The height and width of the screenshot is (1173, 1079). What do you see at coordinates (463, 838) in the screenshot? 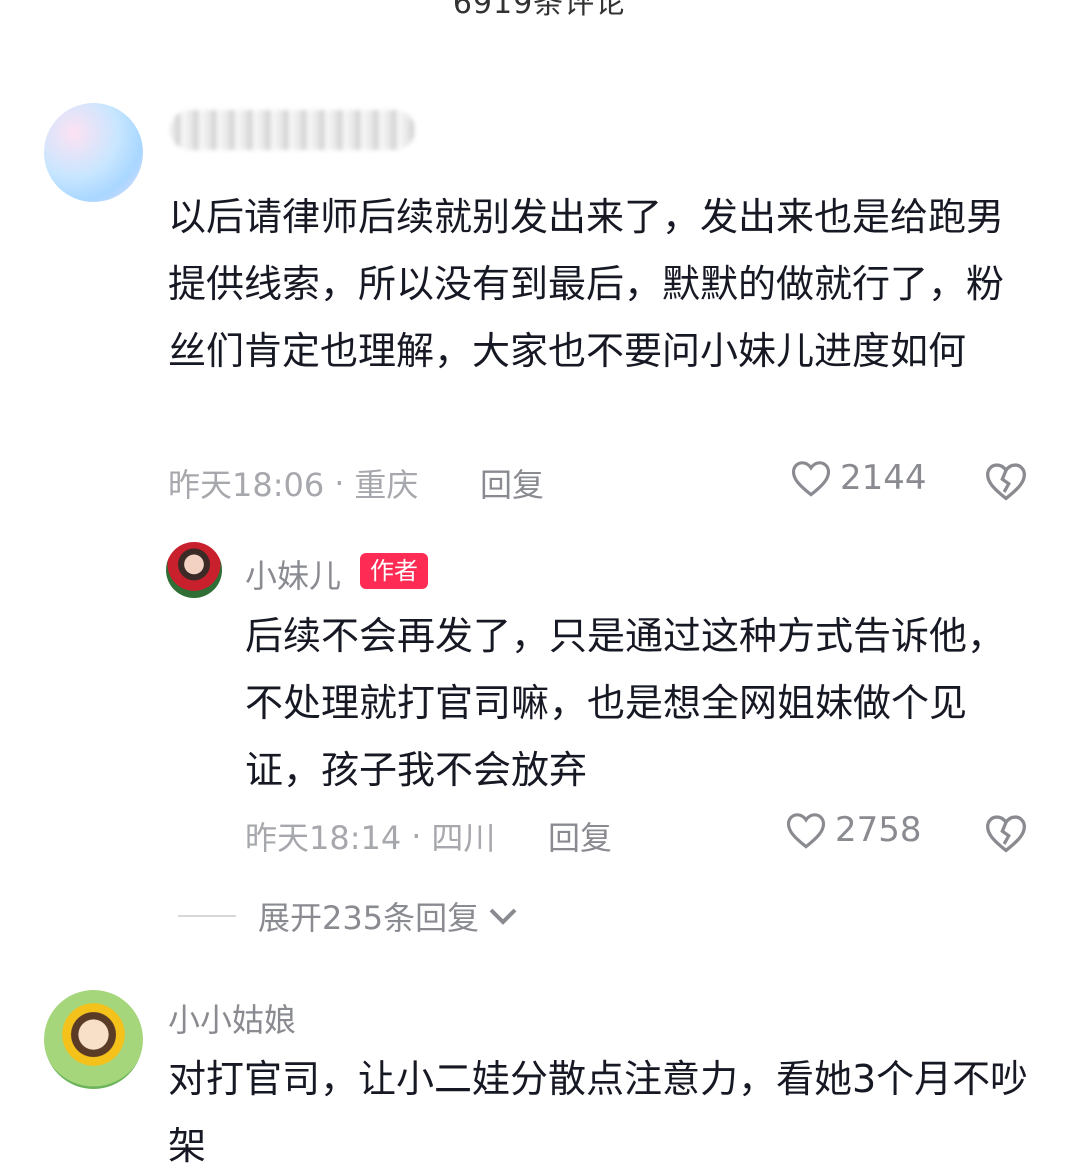
I see `reply-location: 四川` at bounding box center [463, 838].